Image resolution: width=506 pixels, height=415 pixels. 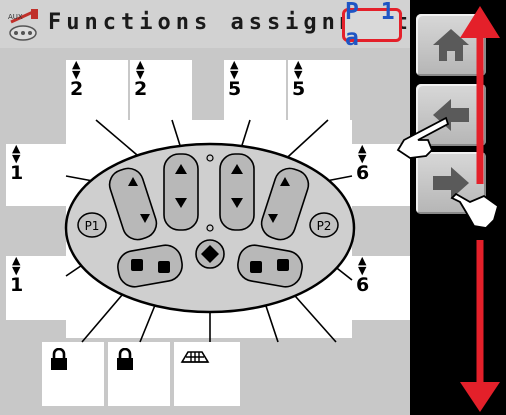 I want to click on svg-text: AUX, so click(x=15, y=17).